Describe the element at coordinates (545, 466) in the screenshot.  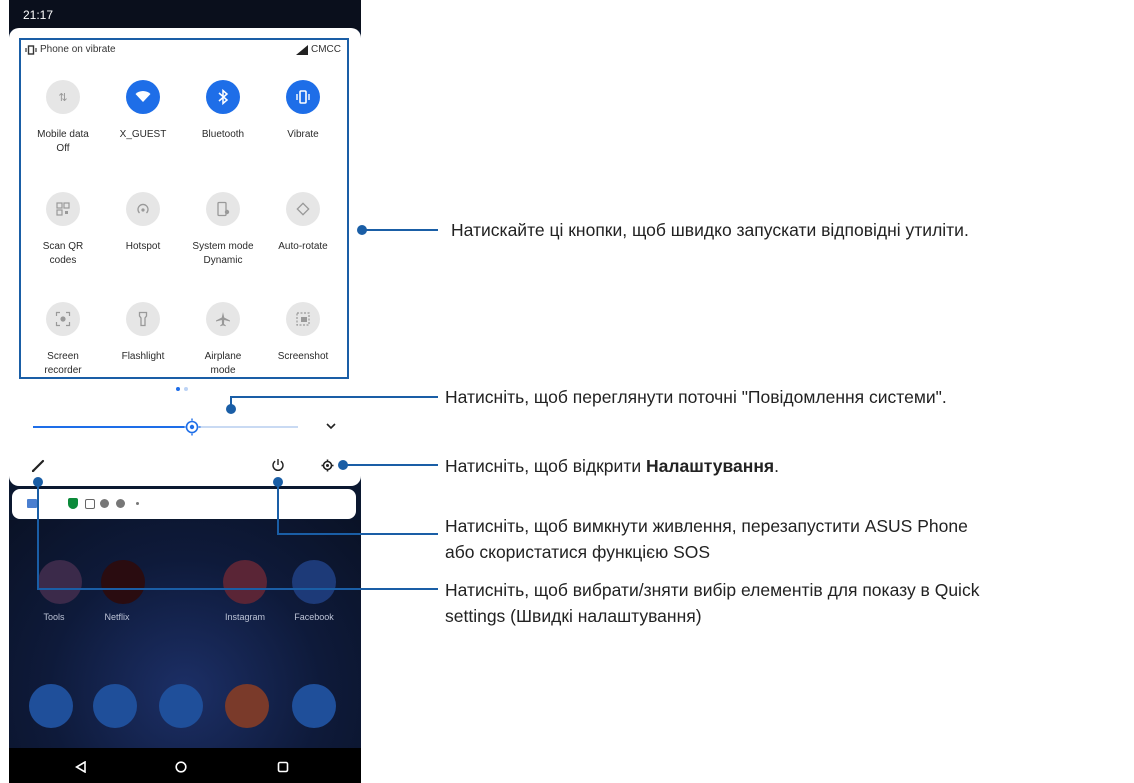
I see `settings-prefix: Натисніть, щоб відкрити` at that location.